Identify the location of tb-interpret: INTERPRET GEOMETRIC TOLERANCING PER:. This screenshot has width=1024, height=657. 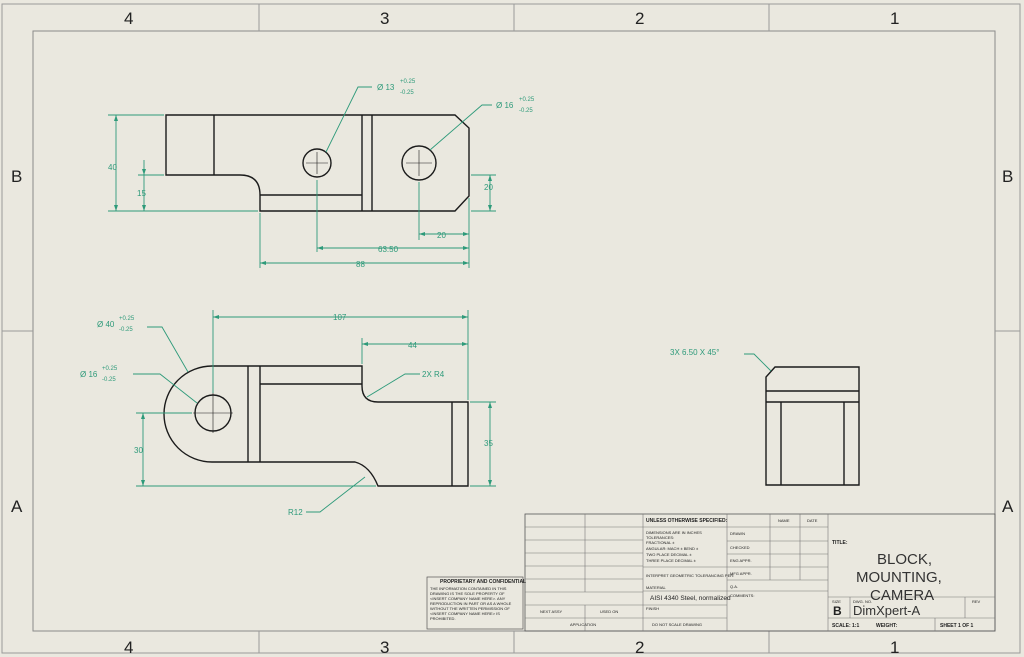
(690, 575).